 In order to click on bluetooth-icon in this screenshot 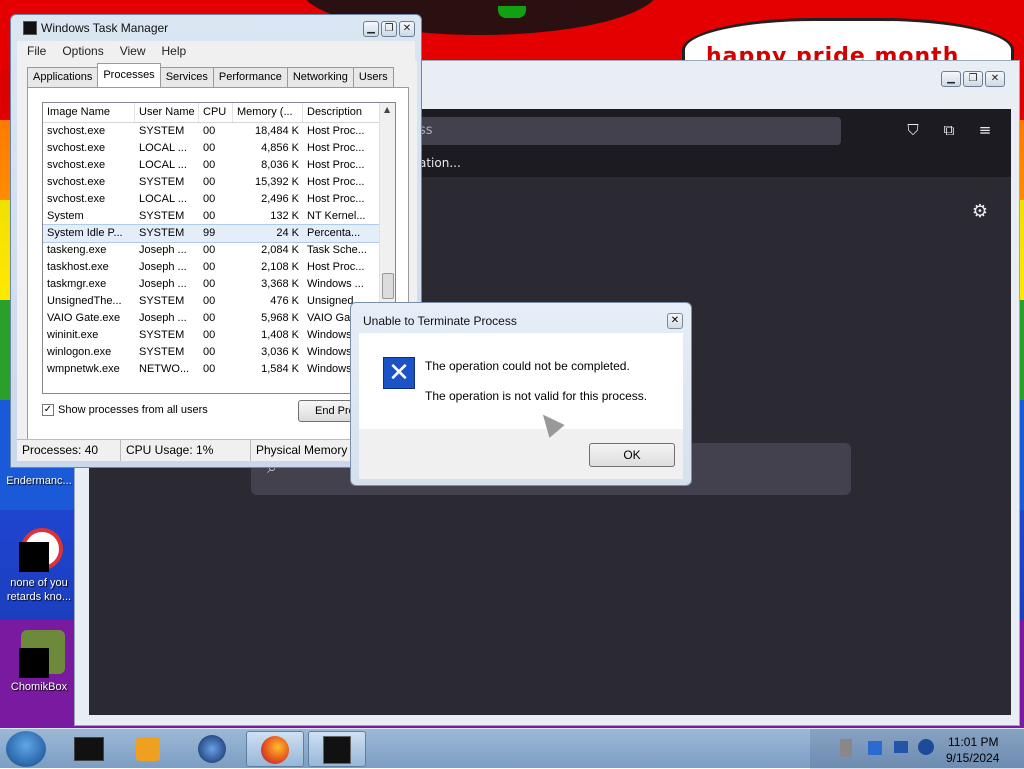, I will do `click(926, 747)`.